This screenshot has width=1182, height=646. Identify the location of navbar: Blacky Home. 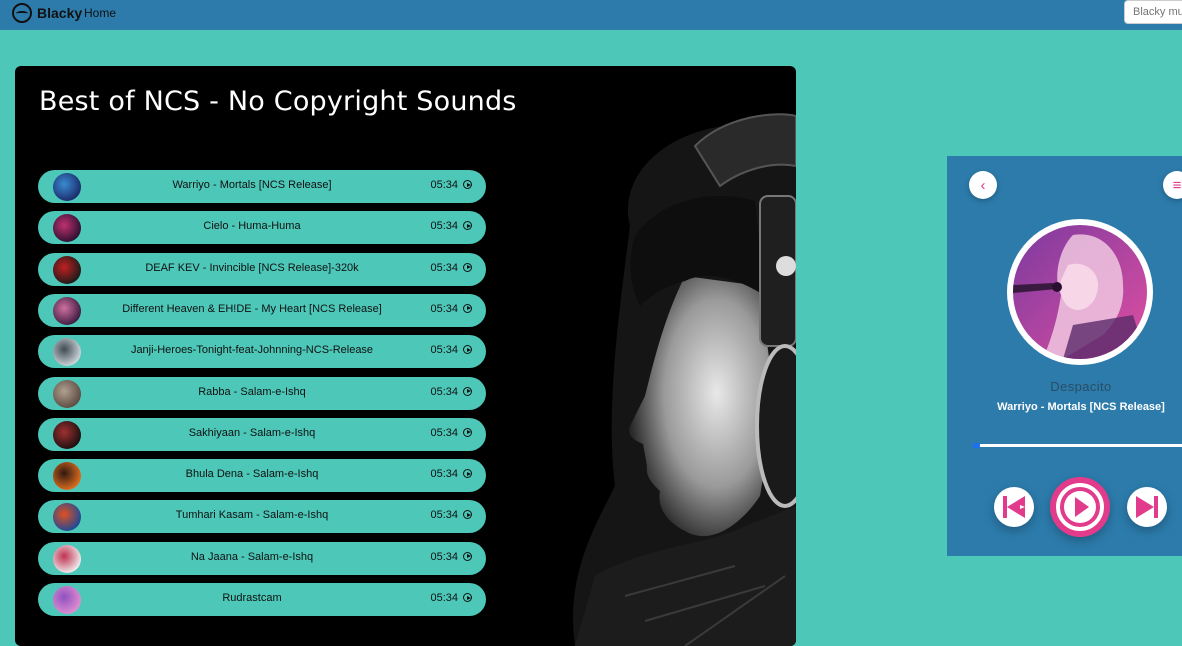
(591, 15).